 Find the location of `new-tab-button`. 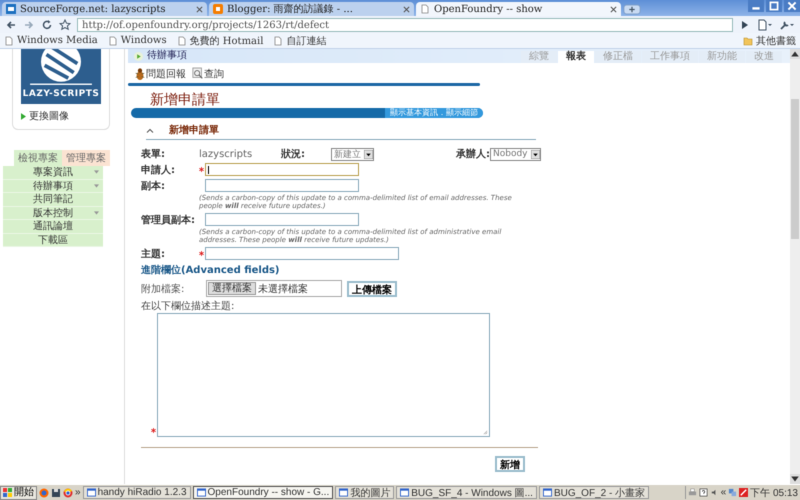

new-tab-button is located at coordinates (632, 9).